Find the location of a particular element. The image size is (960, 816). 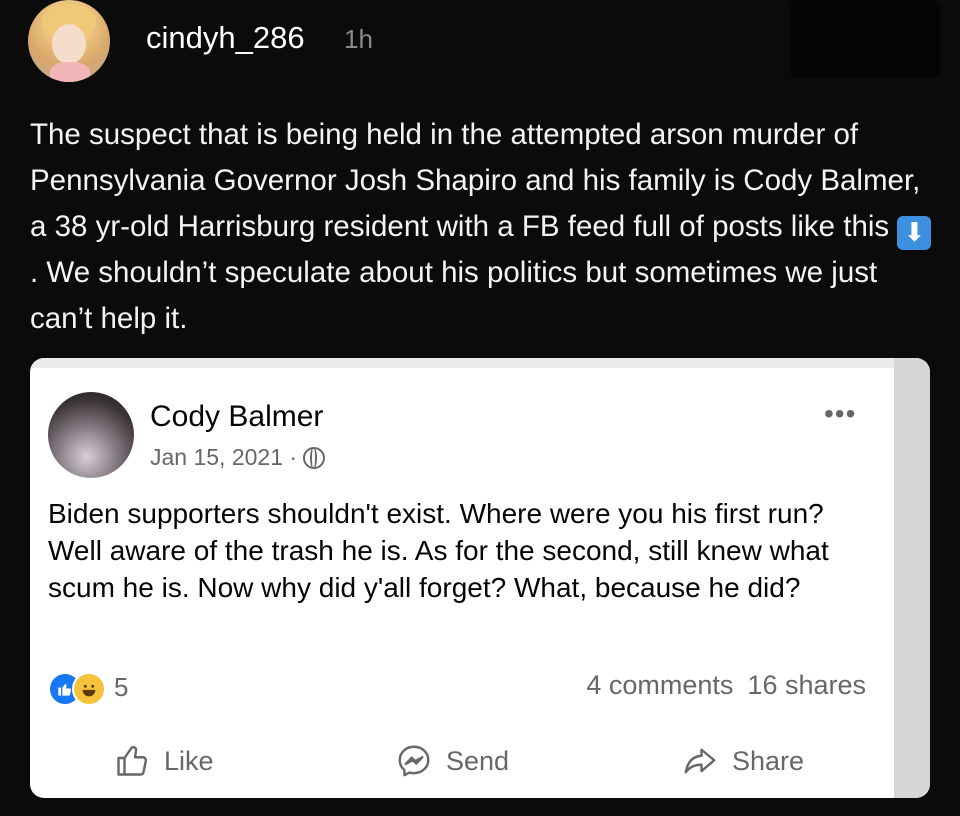

more-options-icon: ••• is located at coordinates (840, 414).